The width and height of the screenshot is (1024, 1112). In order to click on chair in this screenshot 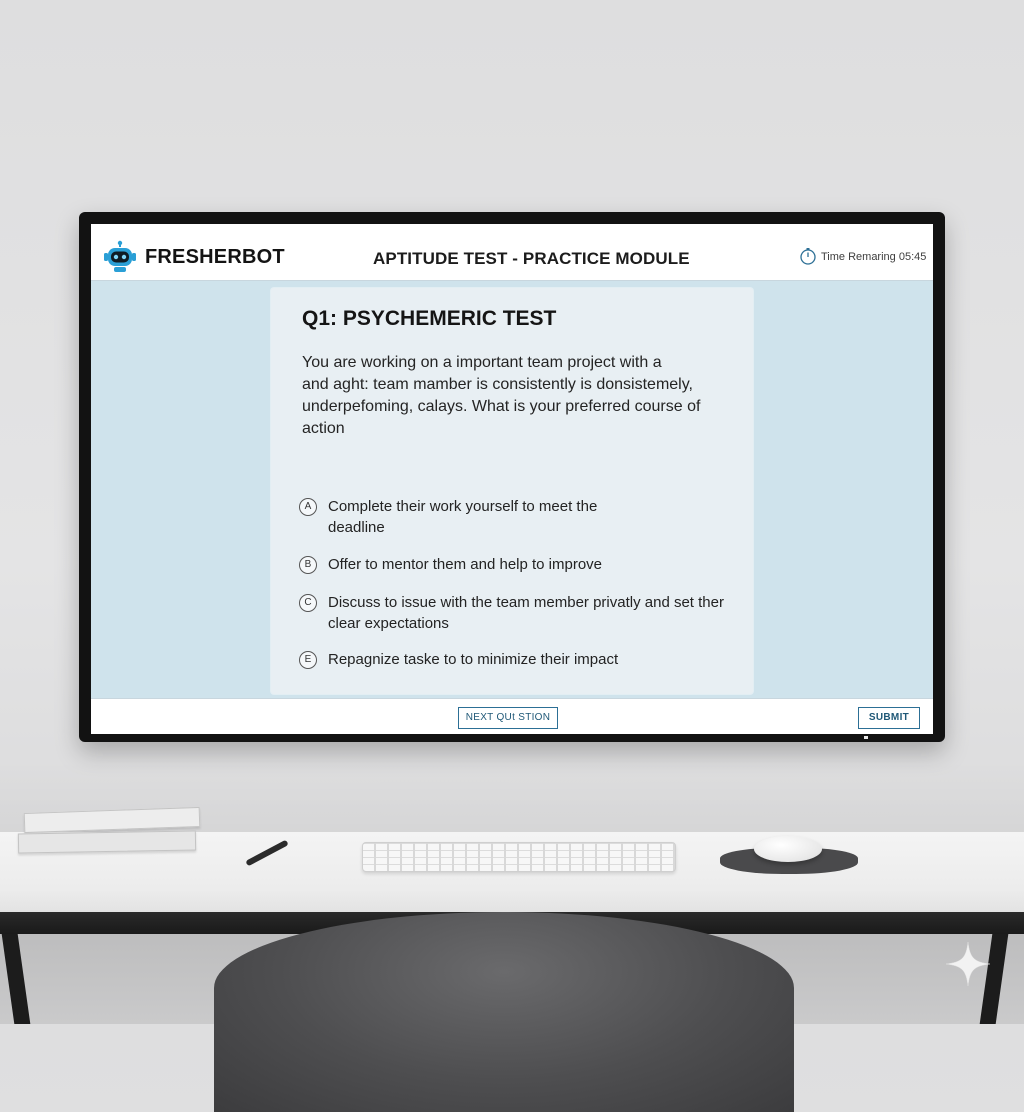, I will do `click(504, 1012)`.